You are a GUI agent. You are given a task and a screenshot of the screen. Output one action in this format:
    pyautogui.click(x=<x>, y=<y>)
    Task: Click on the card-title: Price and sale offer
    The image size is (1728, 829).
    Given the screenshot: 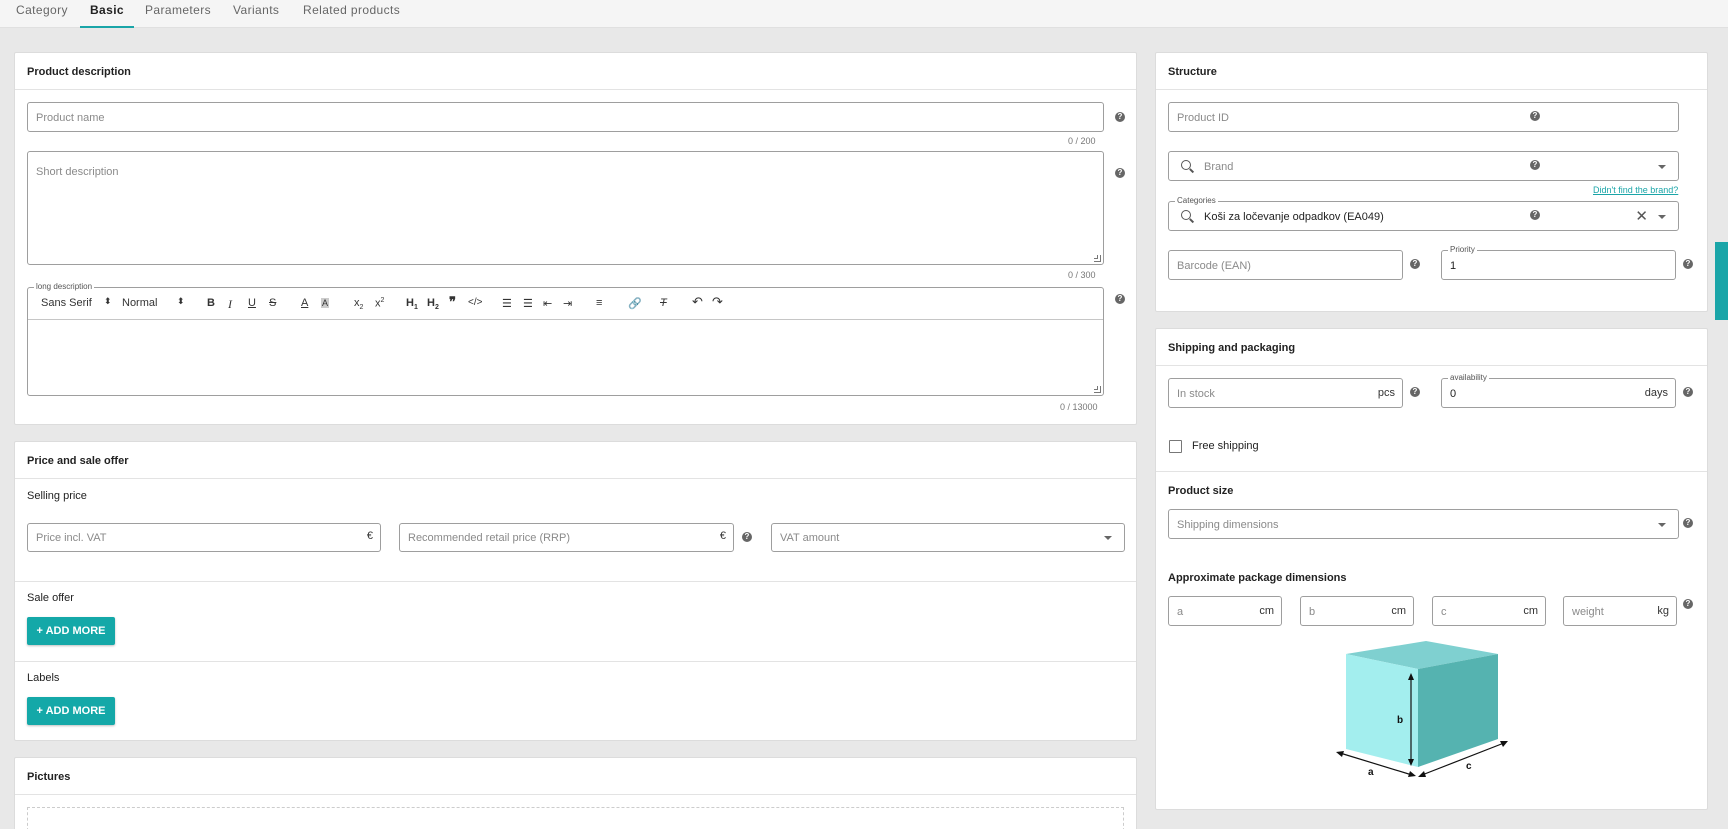 What is the action you would take?
    pyautogui.click(x=78, y=461)
    